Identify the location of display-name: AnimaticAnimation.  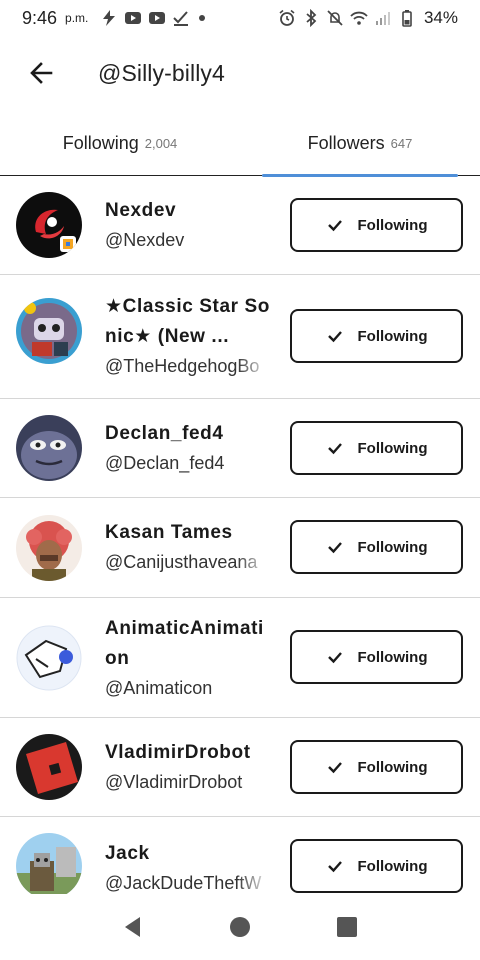
(184, 643).